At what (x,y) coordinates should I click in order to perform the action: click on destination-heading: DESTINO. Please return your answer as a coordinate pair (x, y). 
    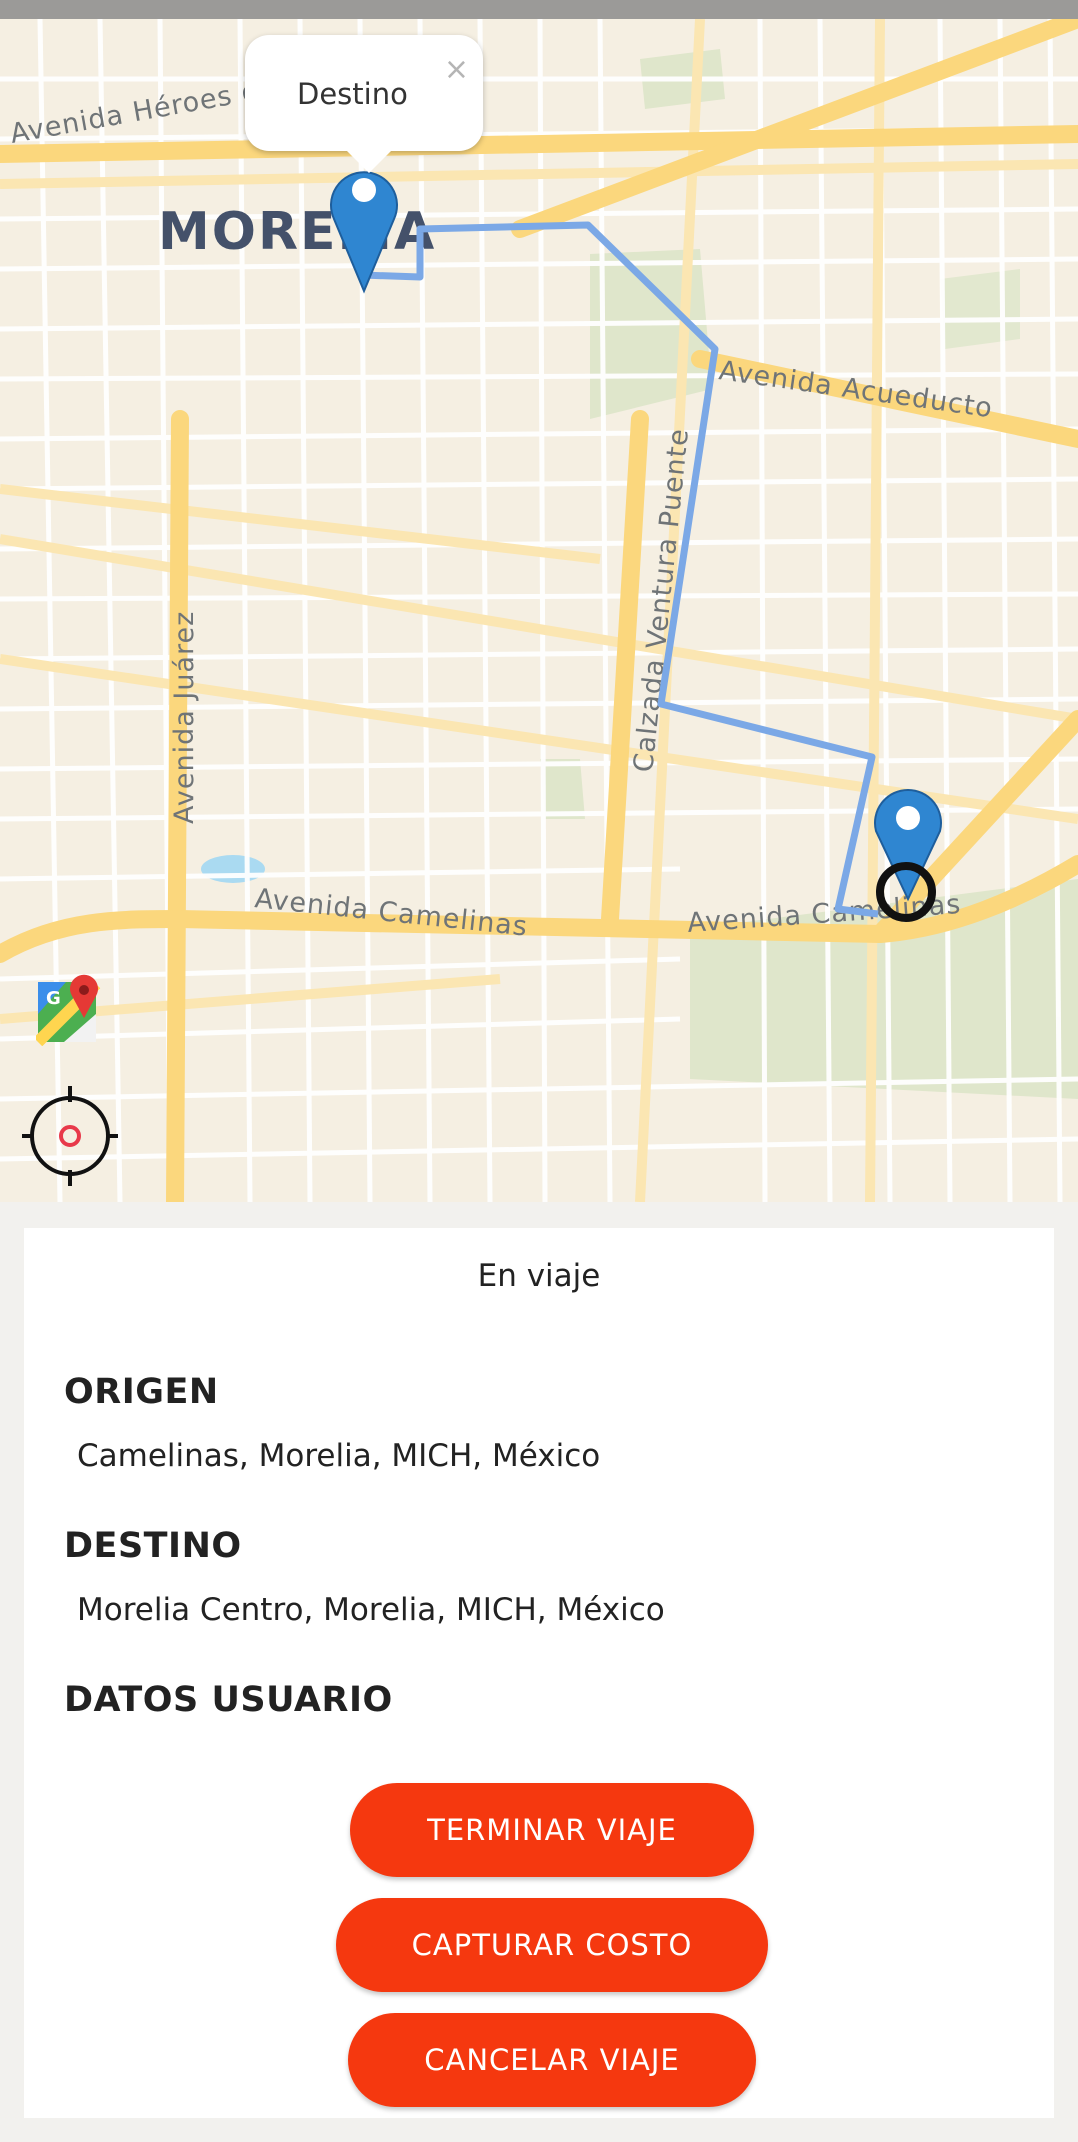
    Looking at the image, I should click on (153, 1546).